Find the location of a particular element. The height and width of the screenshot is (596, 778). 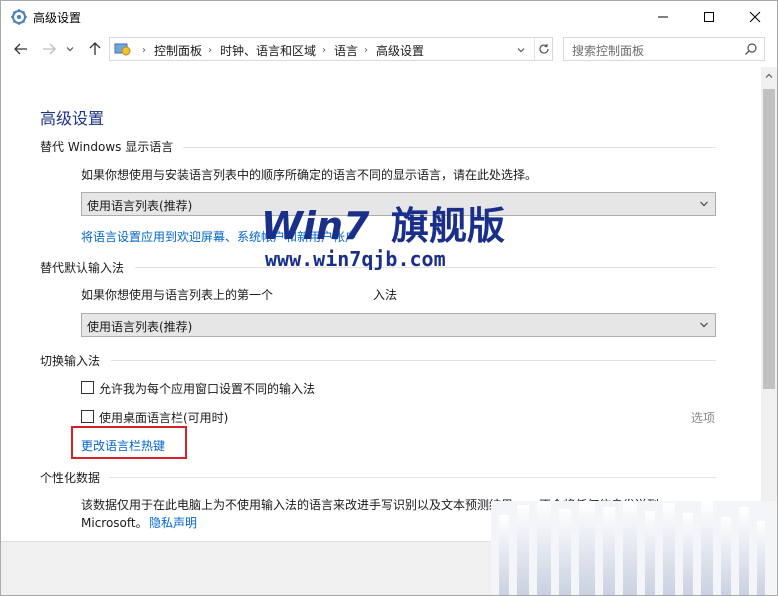

switch-input-heading: 切换输入法 is located at coordinates (70, 361).